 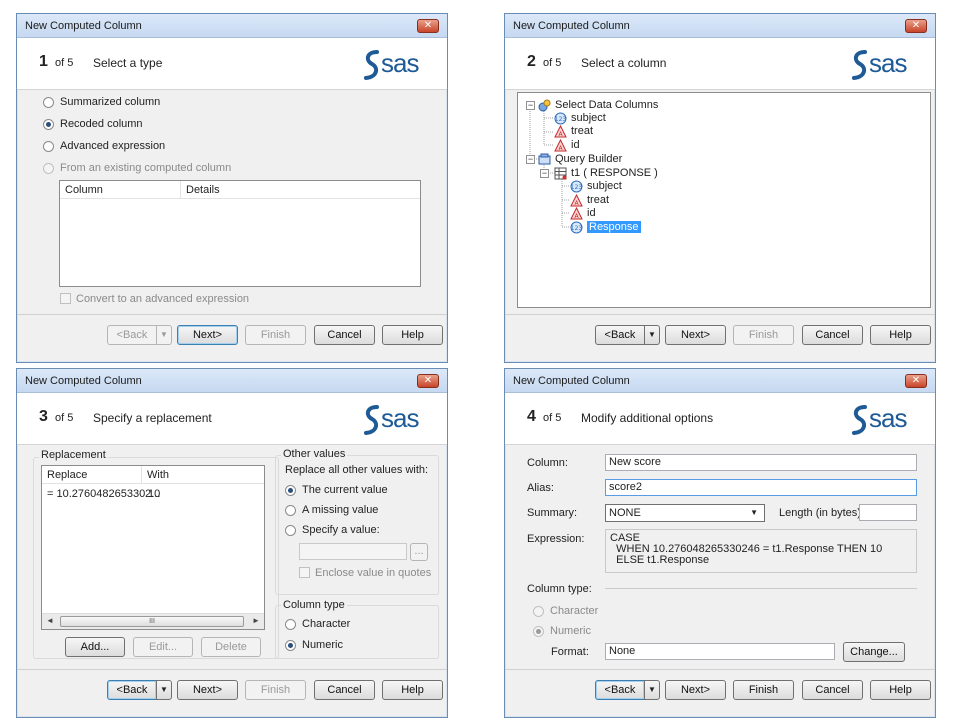 What do you see at coordinates (290, 530) in the screenshot?
I see `radio-specify-value` at bounding box center [290, 530].